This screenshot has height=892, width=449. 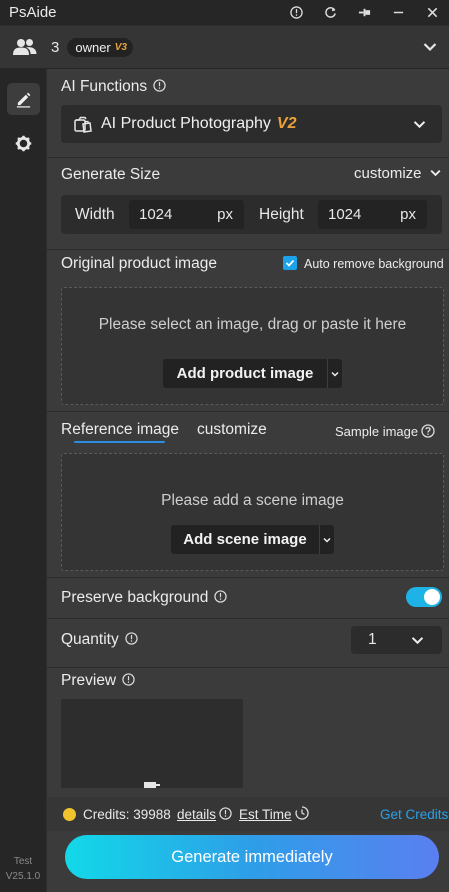 I want to click on auto-remove-checkbox, so click(x=290, y=263).